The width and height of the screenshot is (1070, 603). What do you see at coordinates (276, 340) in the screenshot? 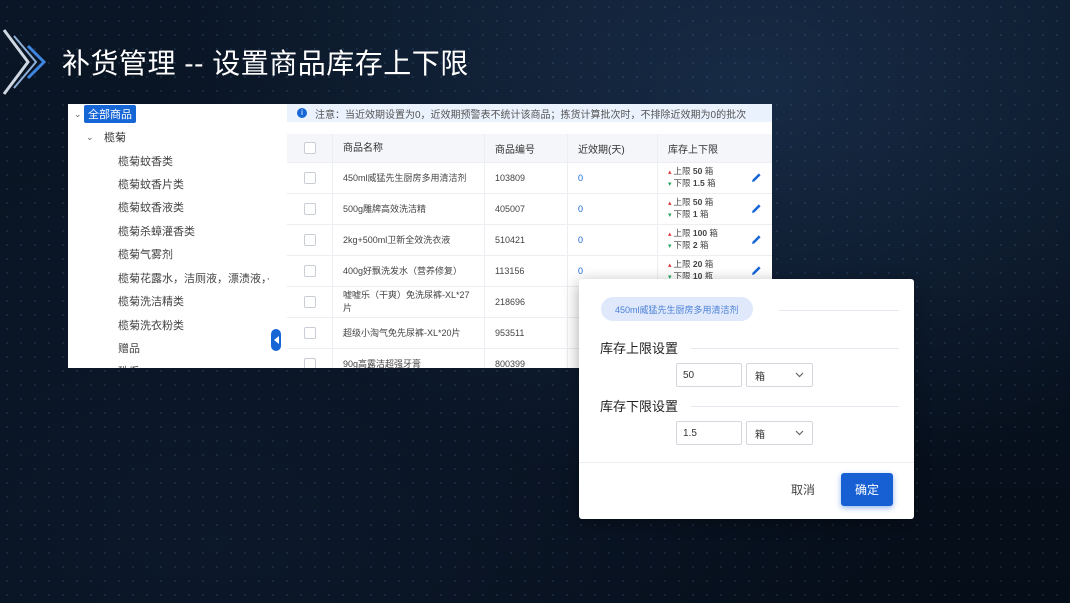
I see `collapse-left-icon` at bounding box center [276, 340].